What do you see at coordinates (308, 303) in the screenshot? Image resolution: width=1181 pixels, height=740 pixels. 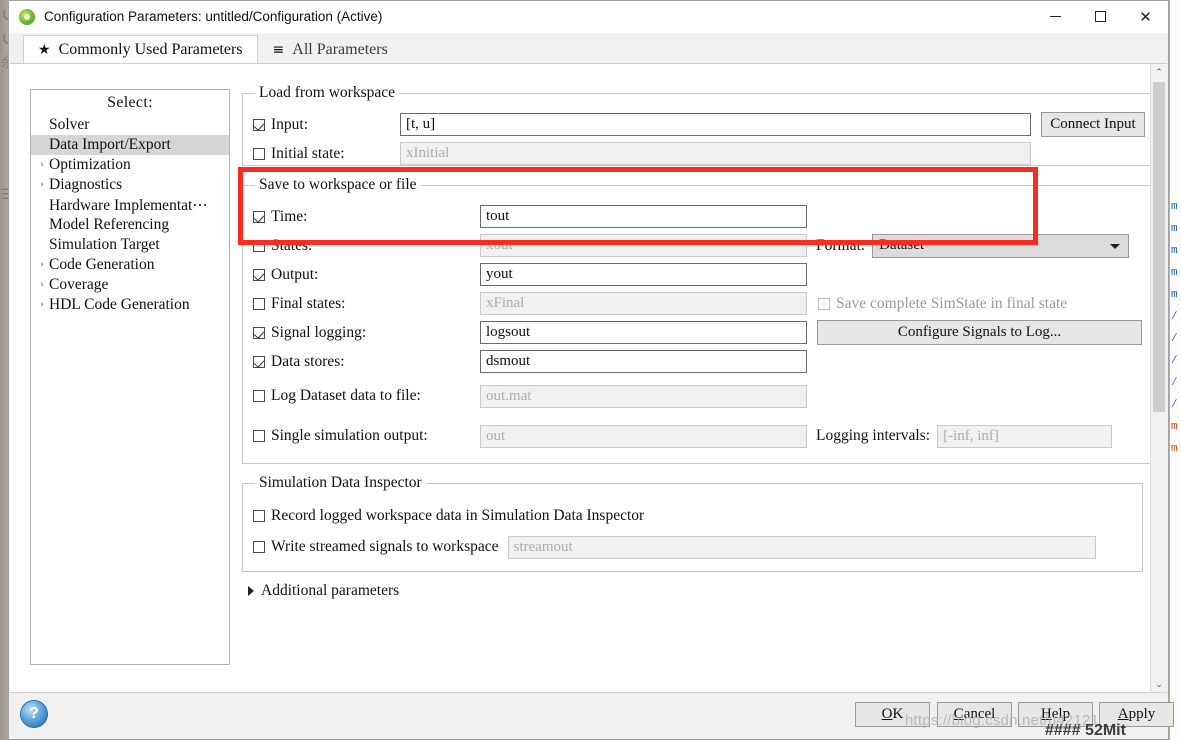 I see `final-states-label: Final states:` at bounding box center [308, 303].